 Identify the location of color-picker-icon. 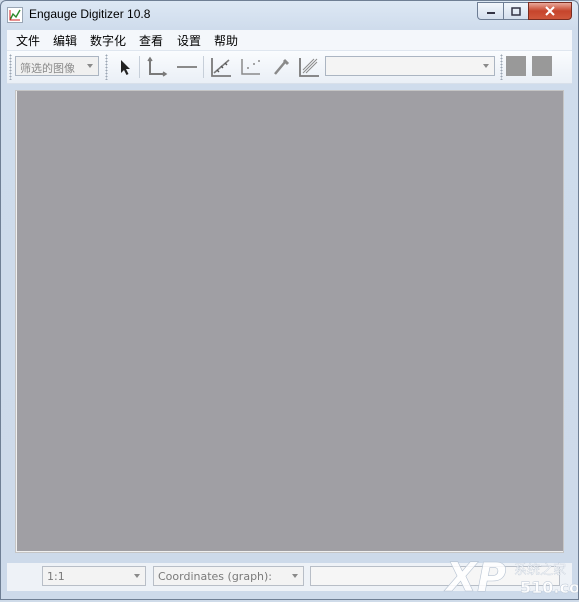
(282, 66).